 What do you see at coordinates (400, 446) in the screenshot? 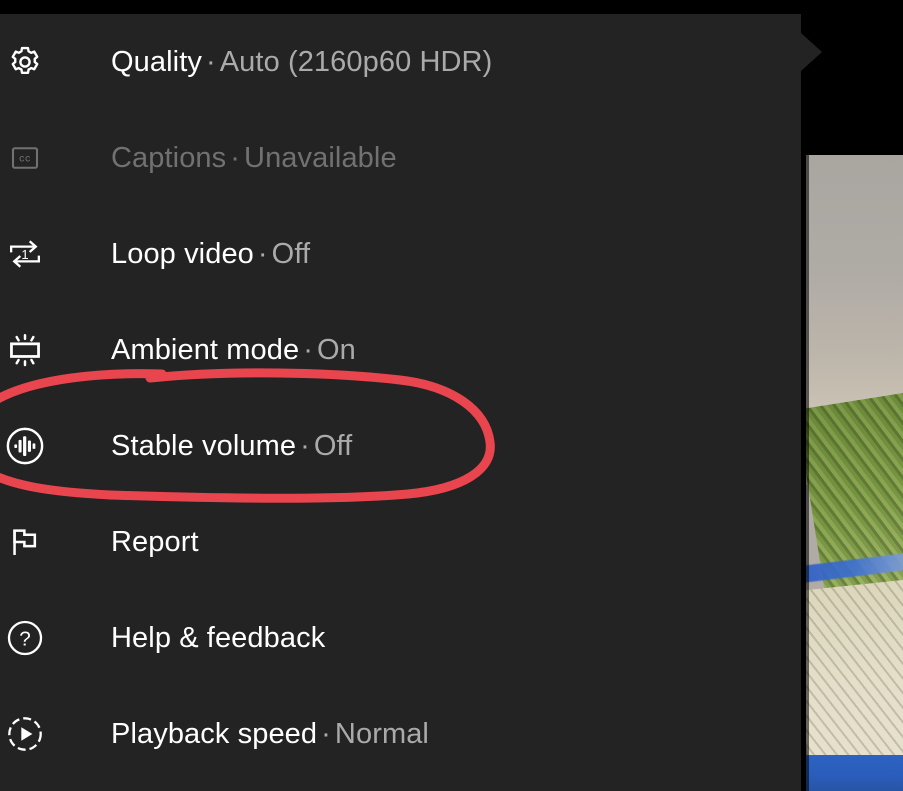
I see `menu-item-stable-volume: Stable volume · Off` at bounding box center [400, 446].